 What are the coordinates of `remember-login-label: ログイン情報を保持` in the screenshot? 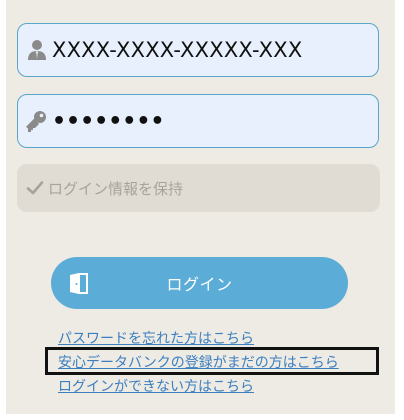 It's located at (116, 188).